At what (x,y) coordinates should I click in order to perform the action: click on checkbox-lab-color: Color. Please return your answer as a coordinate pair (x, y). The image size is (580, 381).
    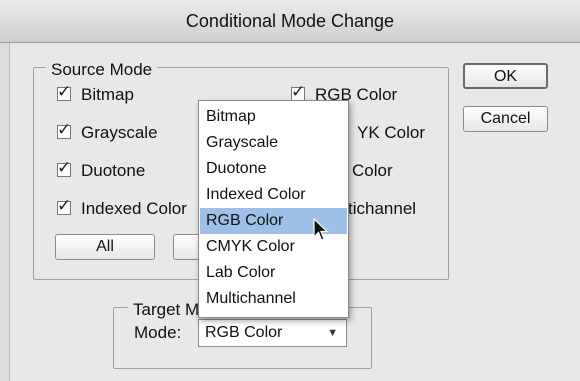
    Looking at the image, I should click on (372, 171).